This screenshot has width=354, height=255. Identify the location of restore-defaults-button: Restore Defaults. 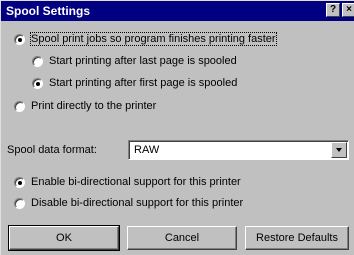
(297, 238).